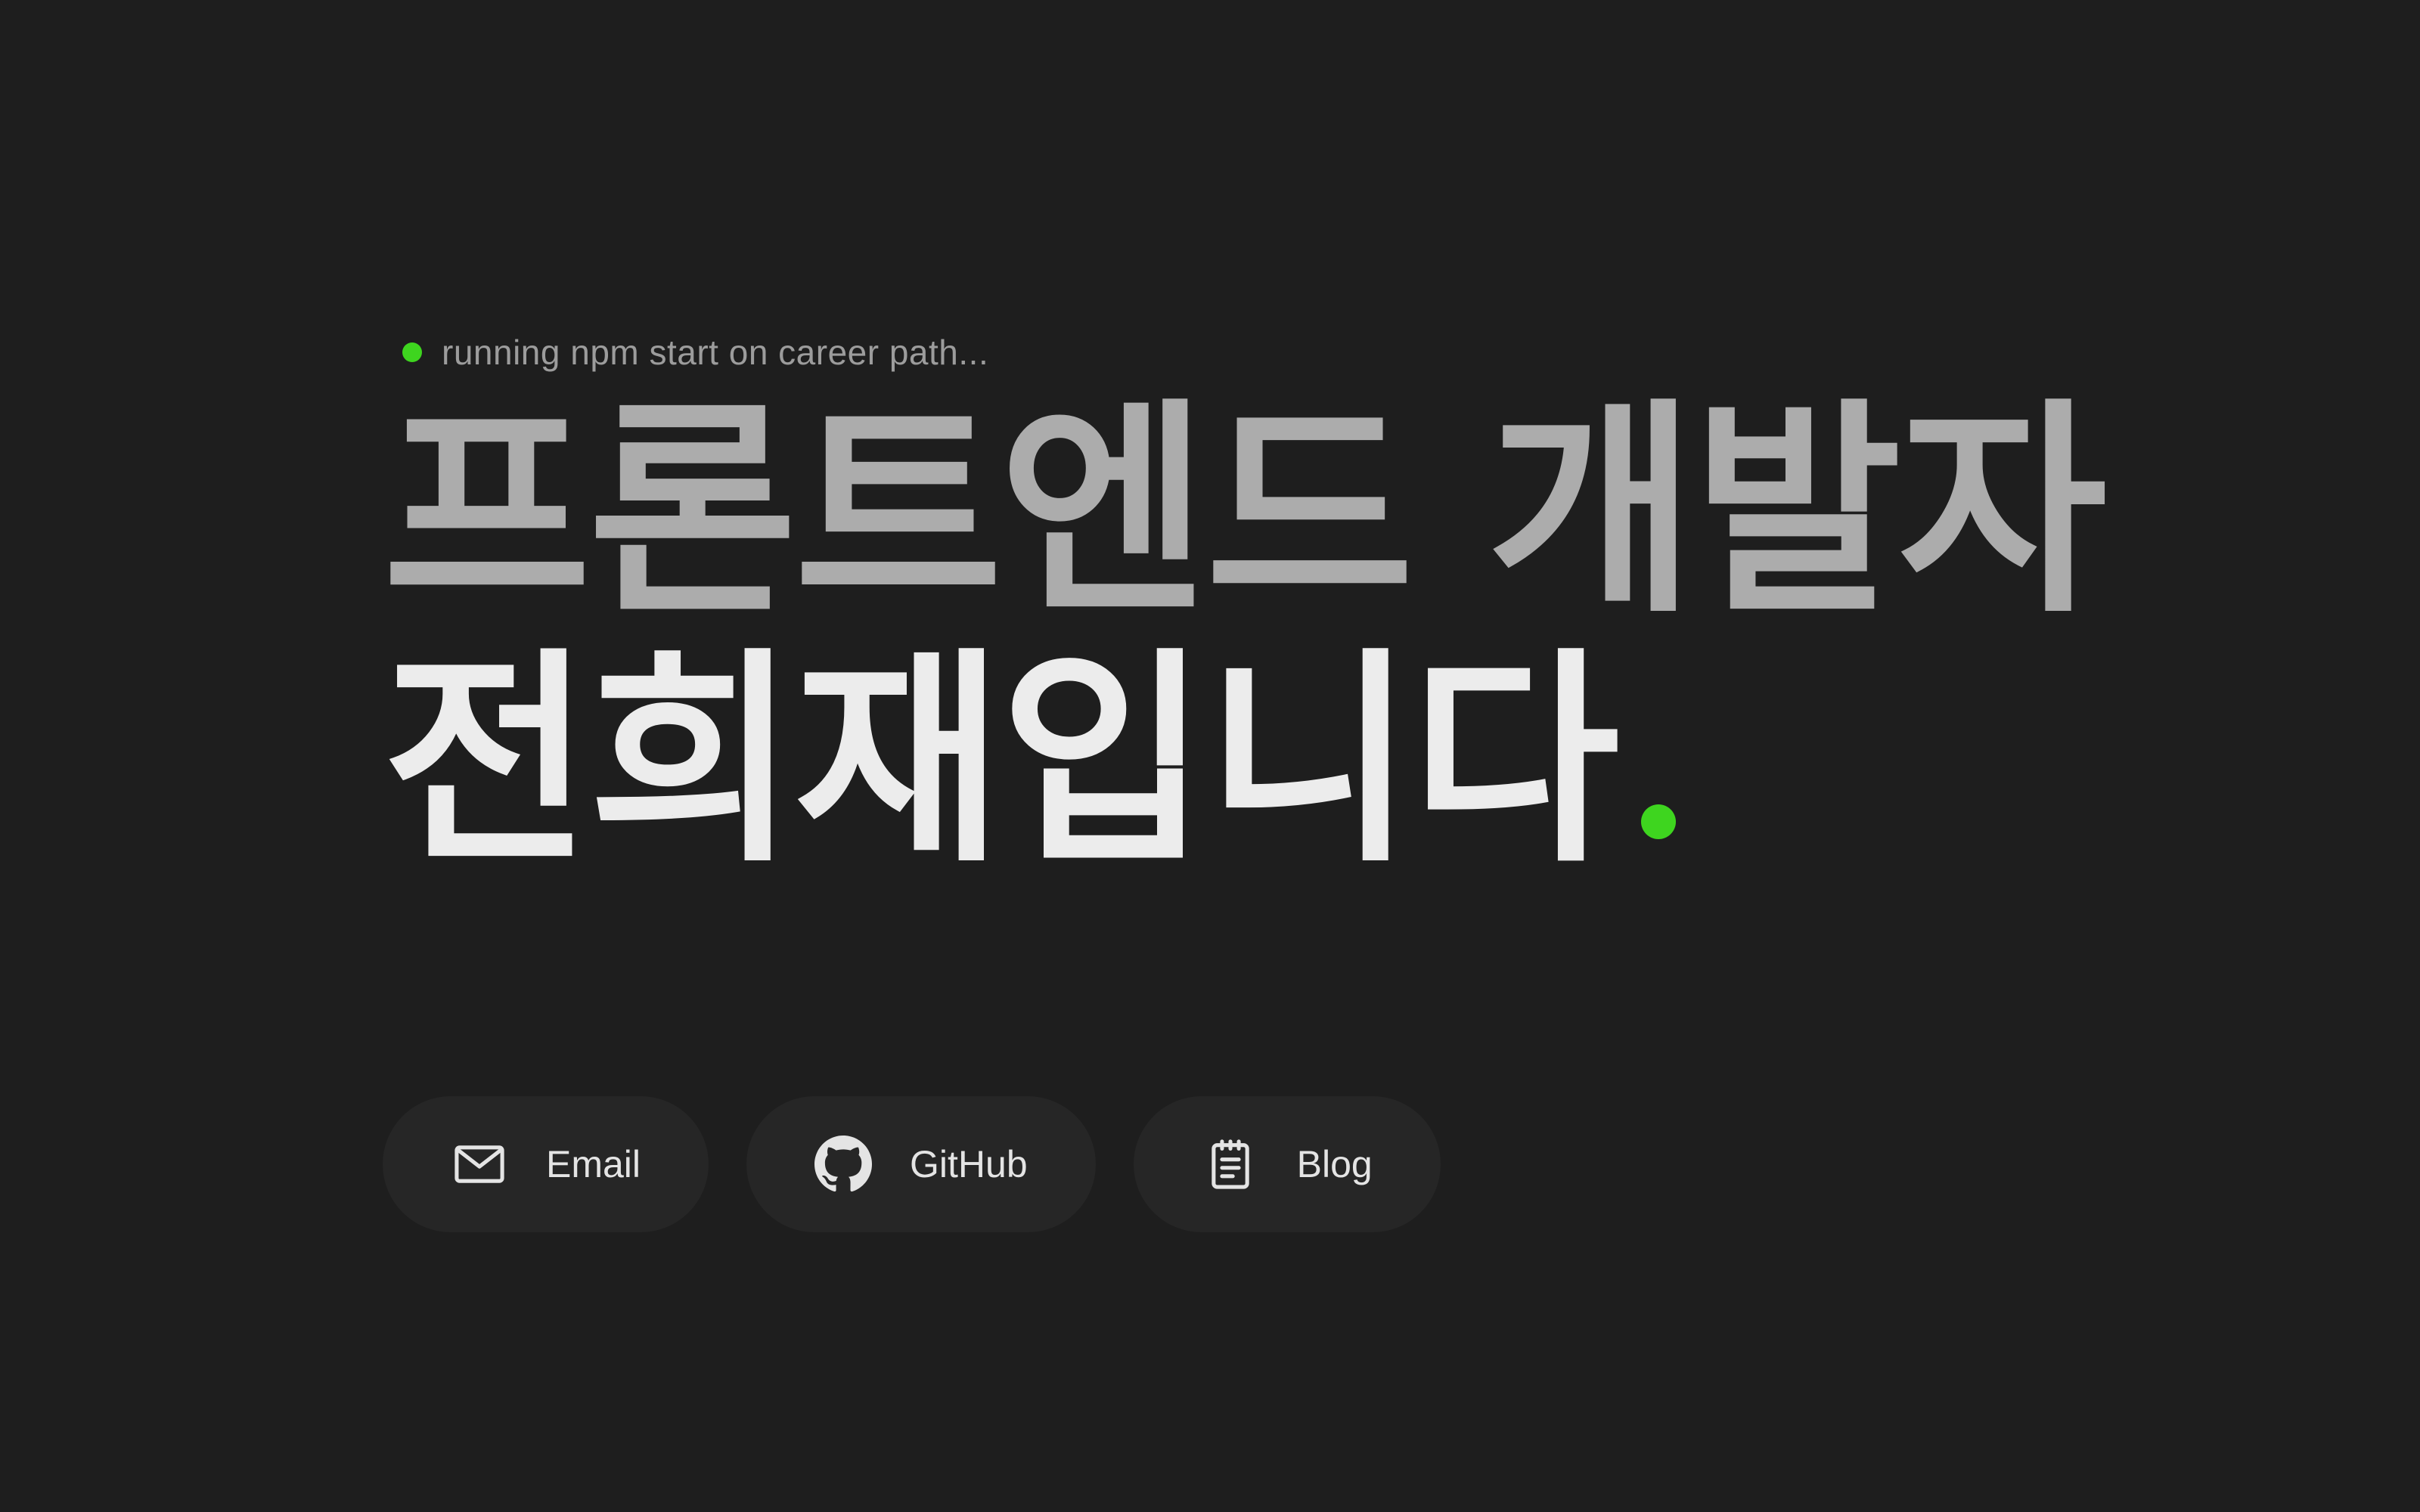  Describe the element at coordinates (479, 1164) in the screenshot. I see `mail-icon` at that location.